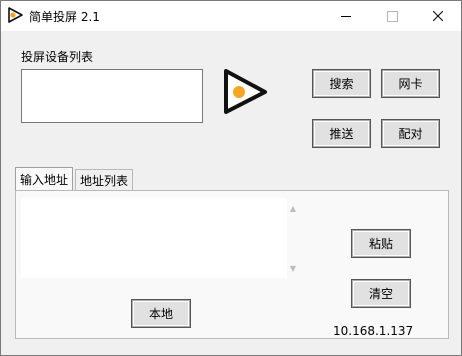 The image size is (462, 356). Describe the element at coordinates (231, 16) in the screenshot. I see `title-bar: 简单投屏 2.1` at that location.